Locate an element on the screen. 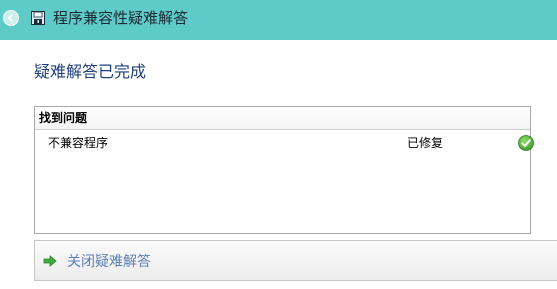 The image size is (557, 289). window-title: 程序兼容性疑难解答 is located at coordinates (121, 18).